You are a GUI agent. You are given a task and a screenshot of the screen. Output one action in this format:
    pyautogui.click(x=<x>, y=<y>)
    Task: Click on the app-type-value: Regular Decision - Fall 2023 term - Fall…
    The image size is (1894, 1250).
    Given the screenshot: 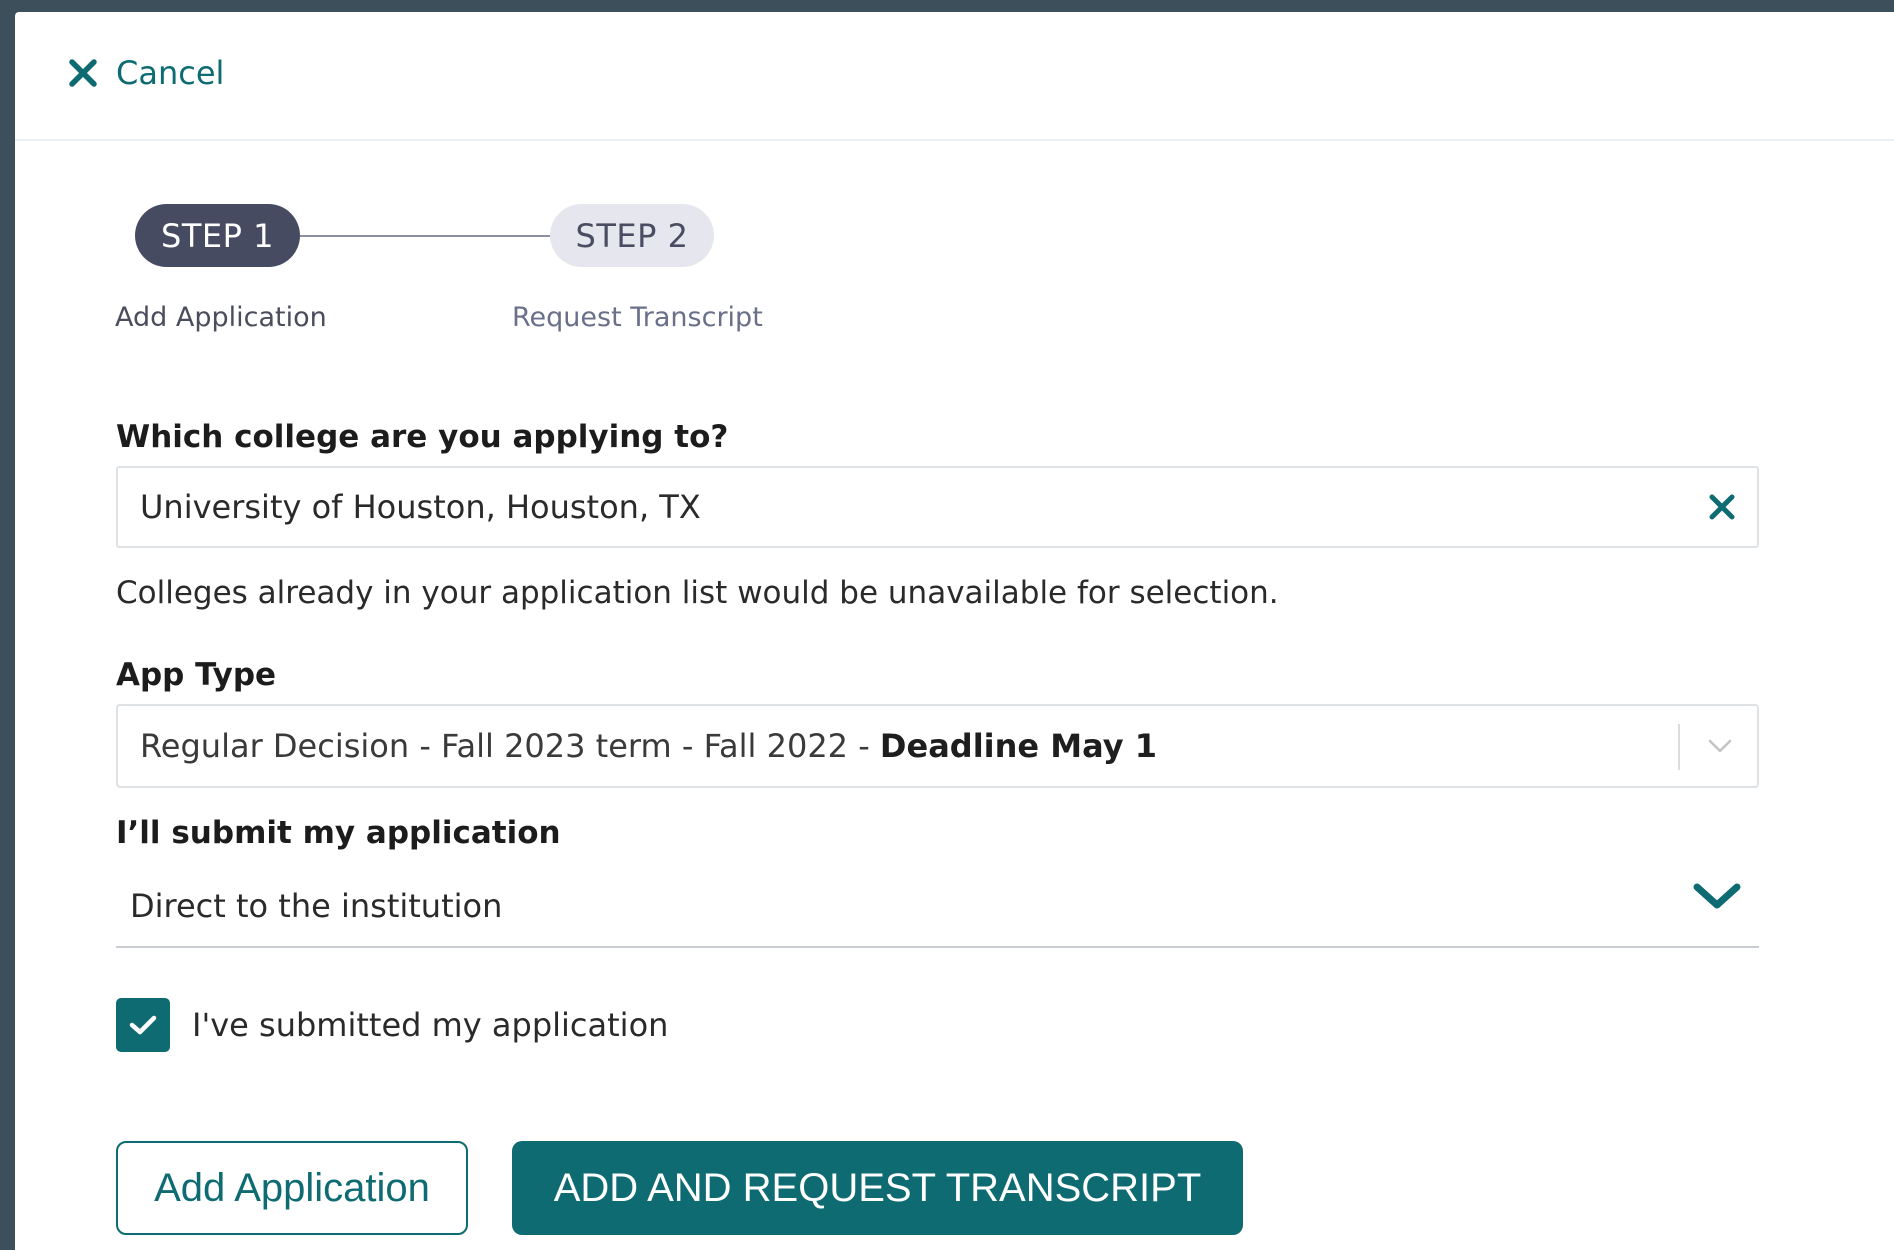 What is the action you would take?
    pyautogui.click(x=648, y=746)
    